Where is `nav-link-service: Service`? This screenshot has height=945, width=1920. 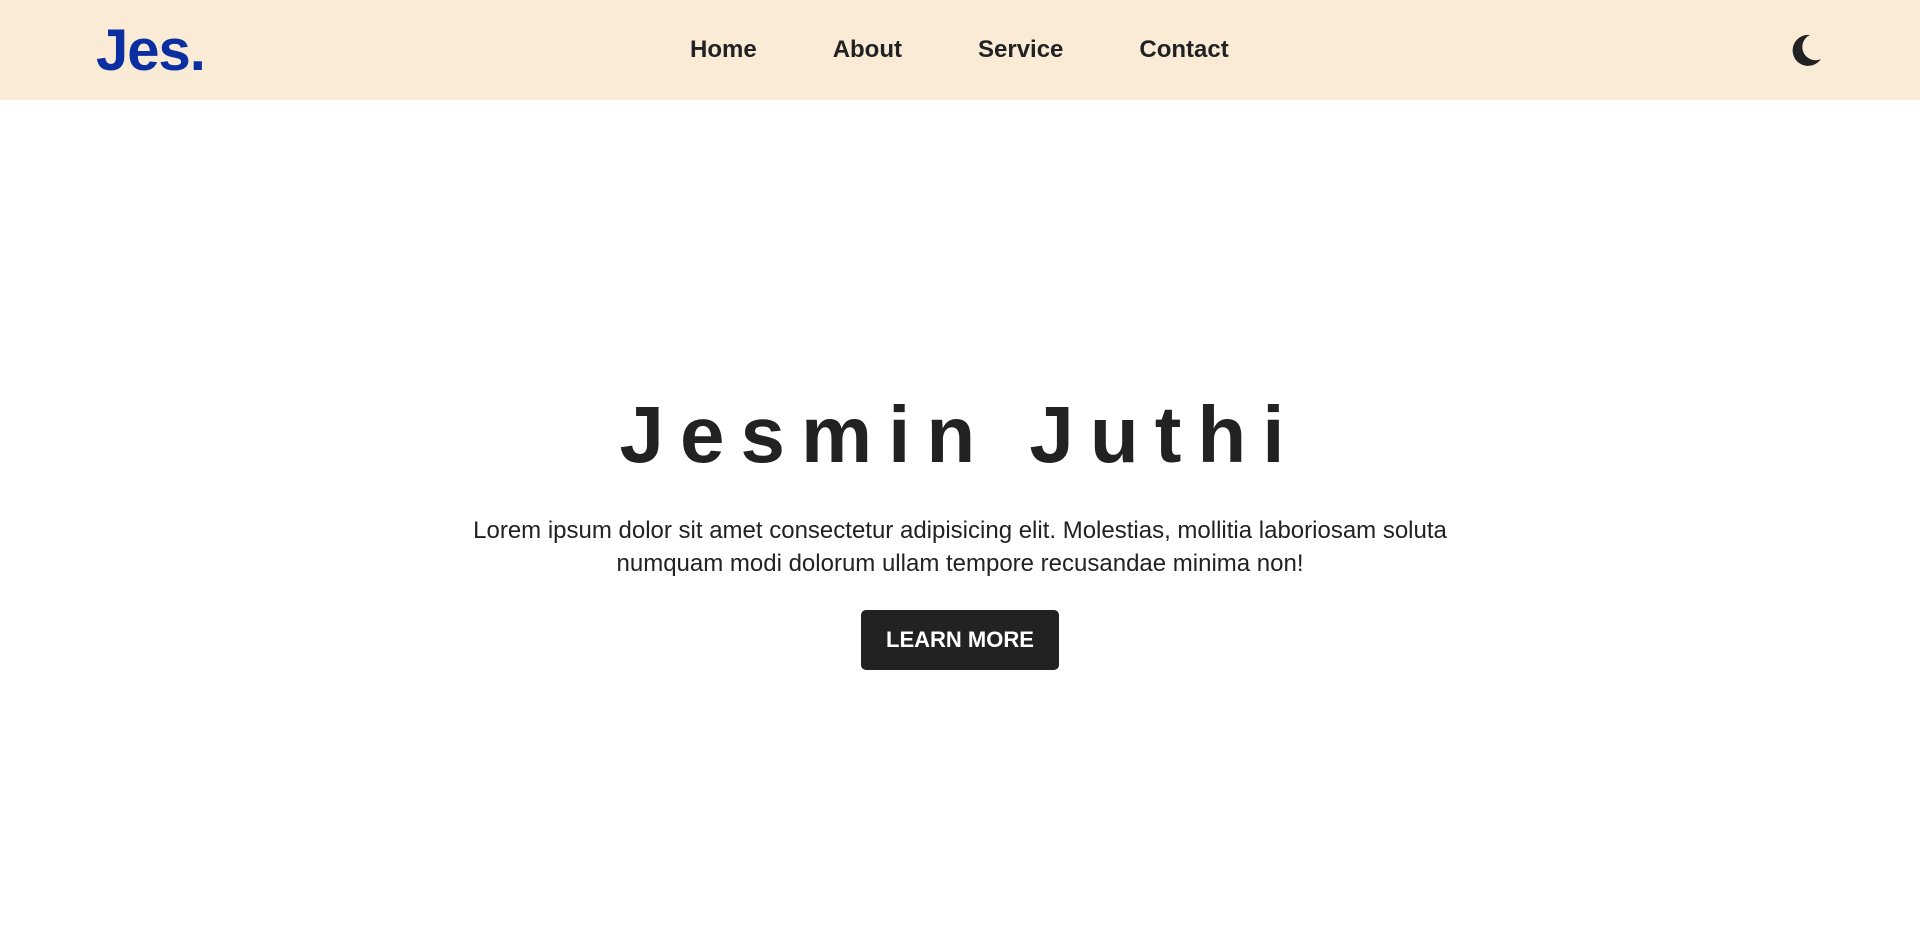
nav-link-service: Service is located at coordinates (1020, 50).